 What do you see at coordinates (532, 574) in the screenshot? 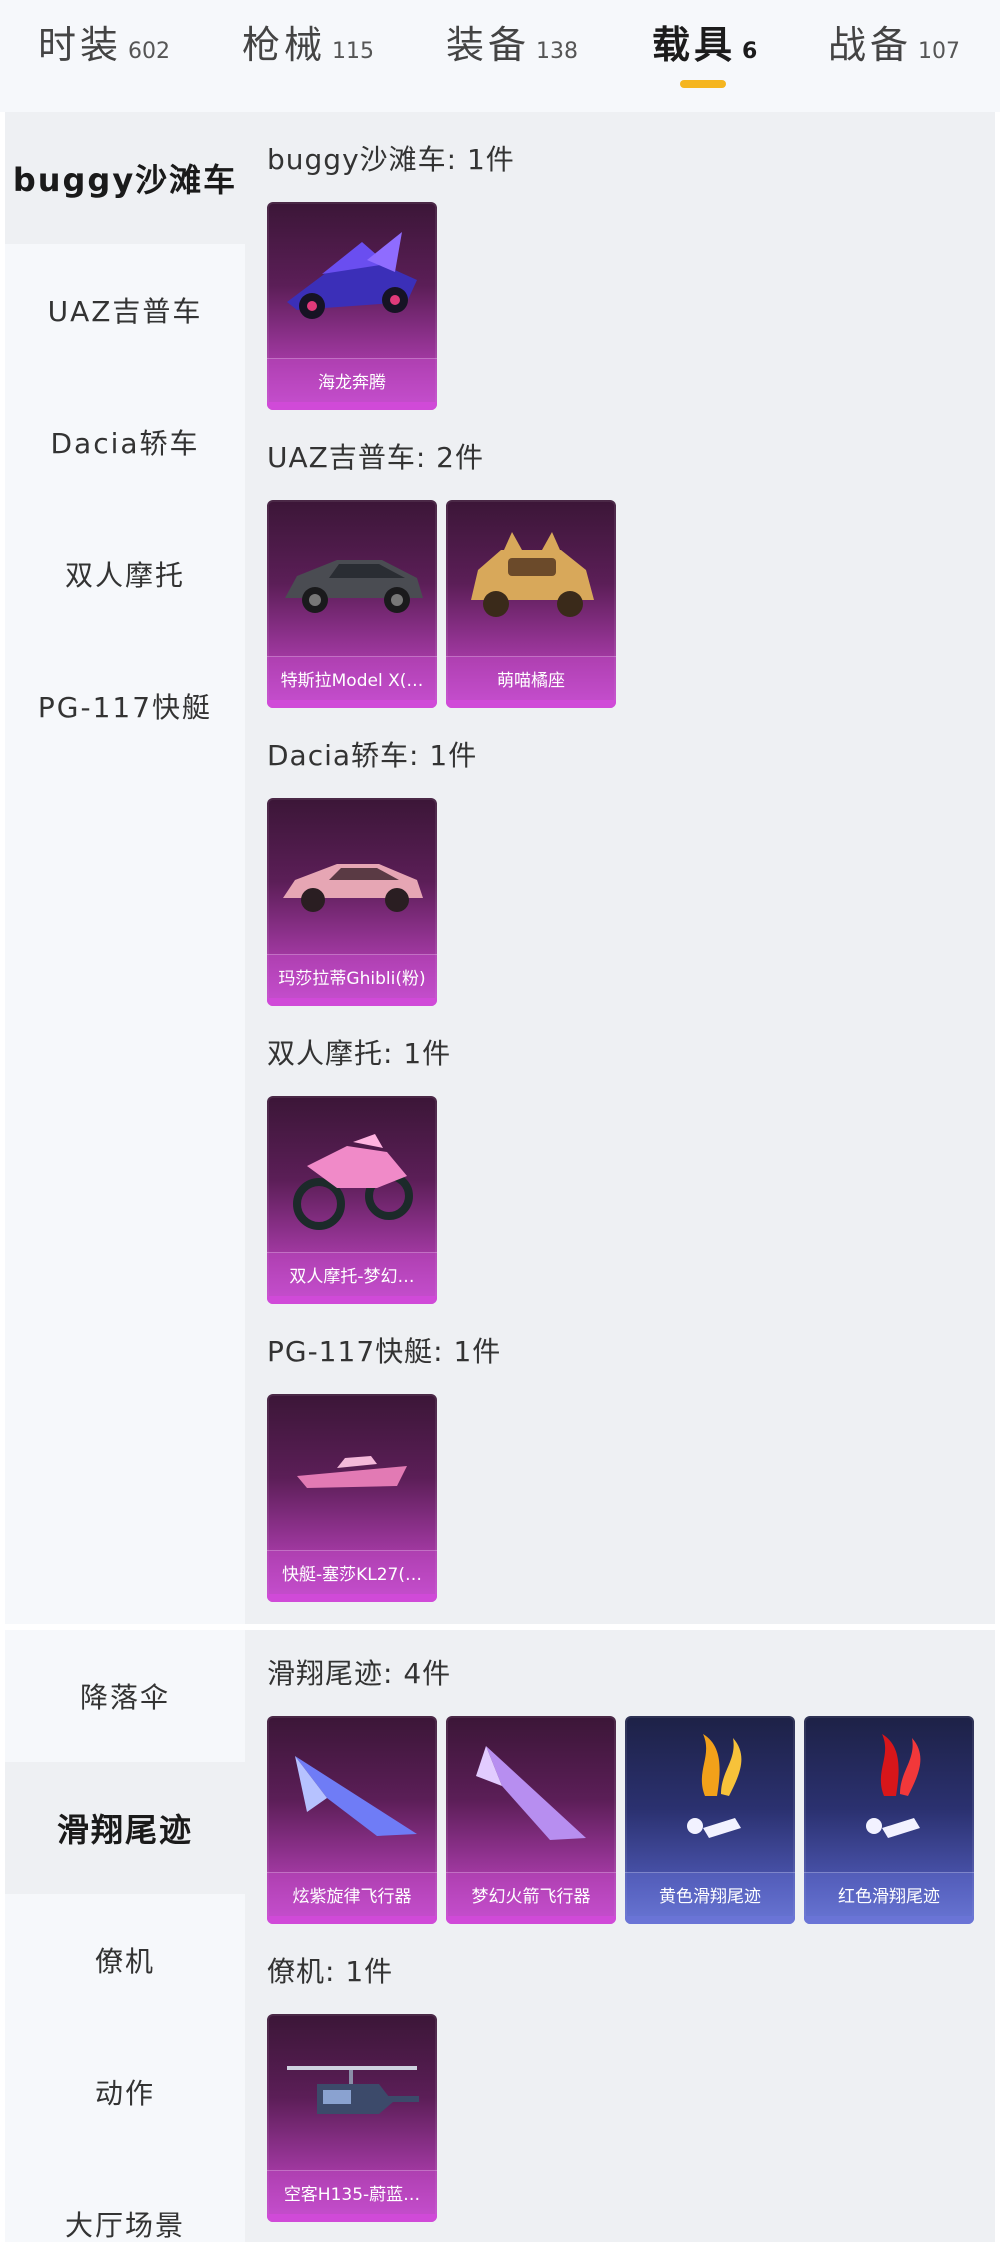
I see `cat-car-icon` at bounding box center [532, 574].